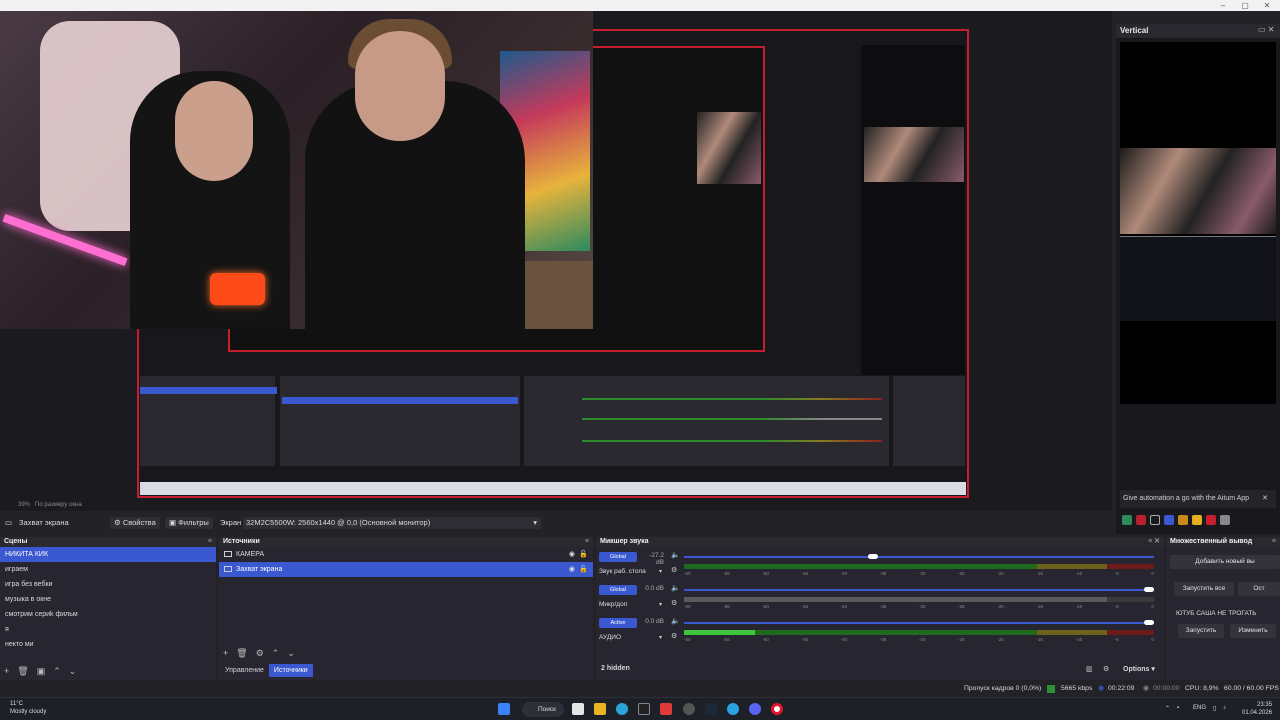 This screenshot has width=1280, height=720. What do you see at coordinates (689, 709) in the screenshot?
I see `obs-icon` at bounding box center [689, 709].